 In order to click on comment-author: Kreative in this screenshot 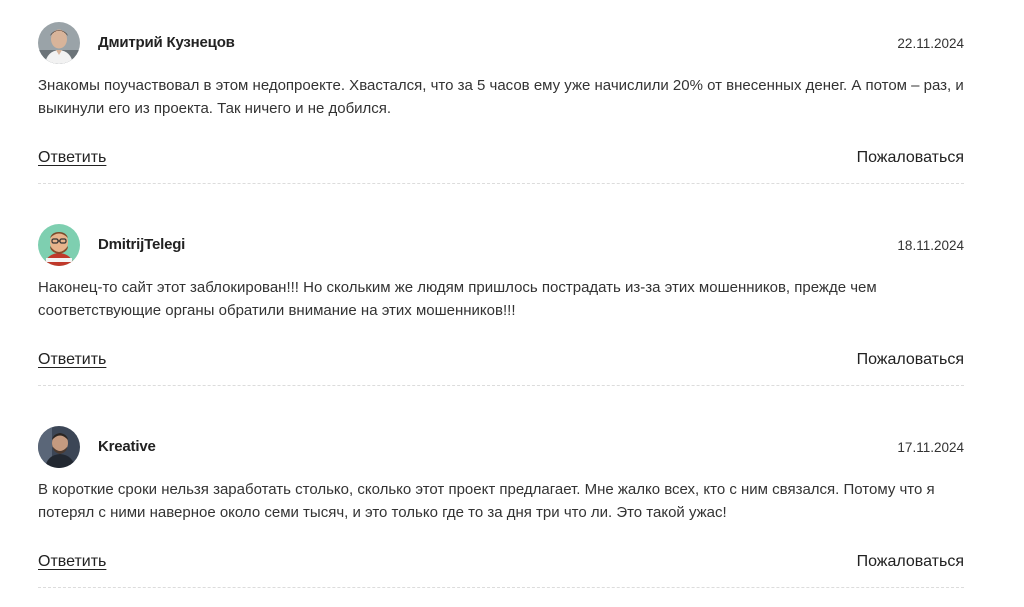, I will do `click(127, 446)`.